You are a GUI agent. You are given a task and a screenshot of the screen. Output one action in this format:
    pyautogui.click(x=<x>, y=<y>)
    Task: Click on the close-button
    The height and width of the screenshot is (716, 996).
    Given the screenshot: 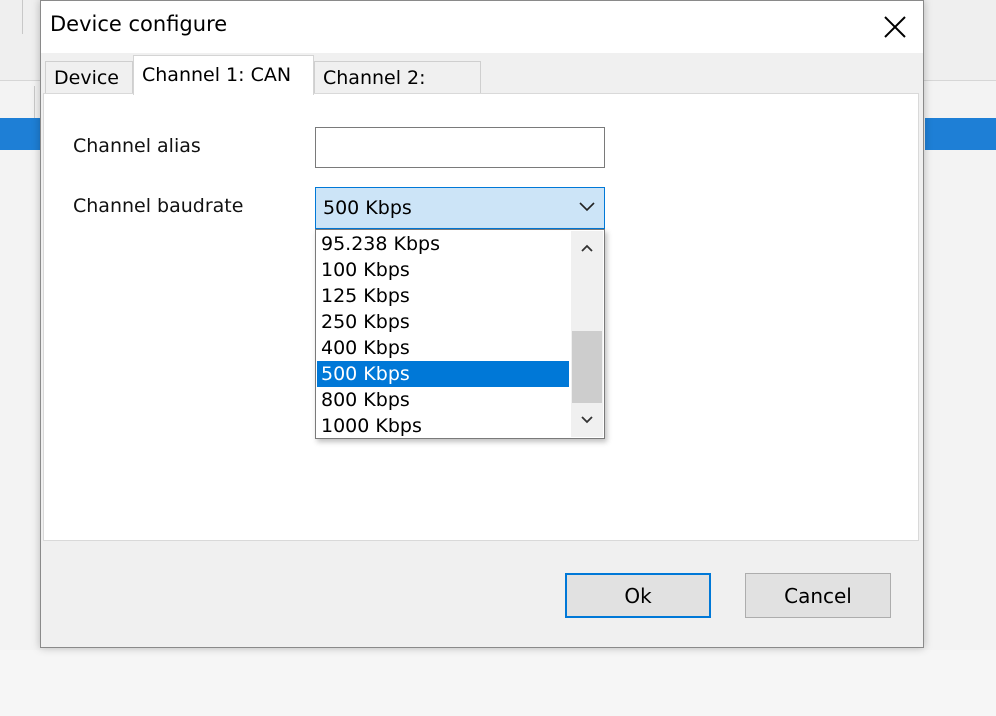 What is the action you would take?
    pyautogui.click(x=895, y=27)
    